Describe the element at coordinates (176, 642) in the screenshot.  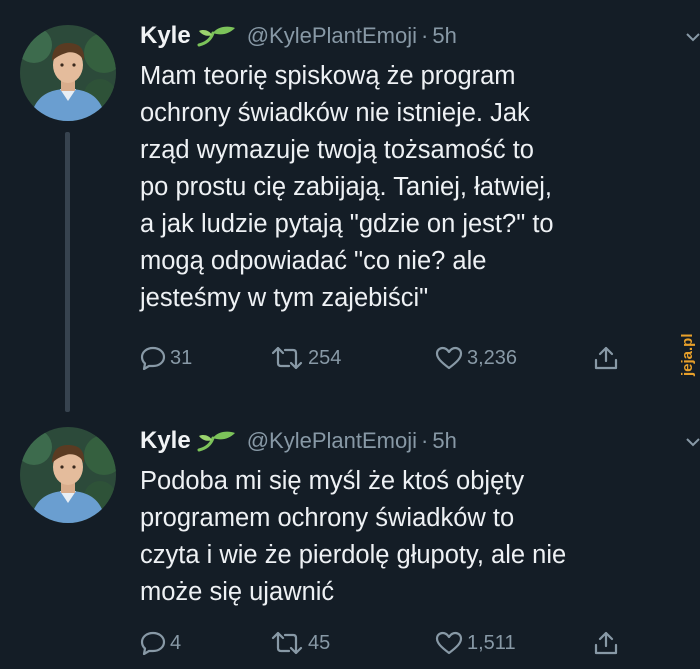
I see `reply-count: 4` at that location.